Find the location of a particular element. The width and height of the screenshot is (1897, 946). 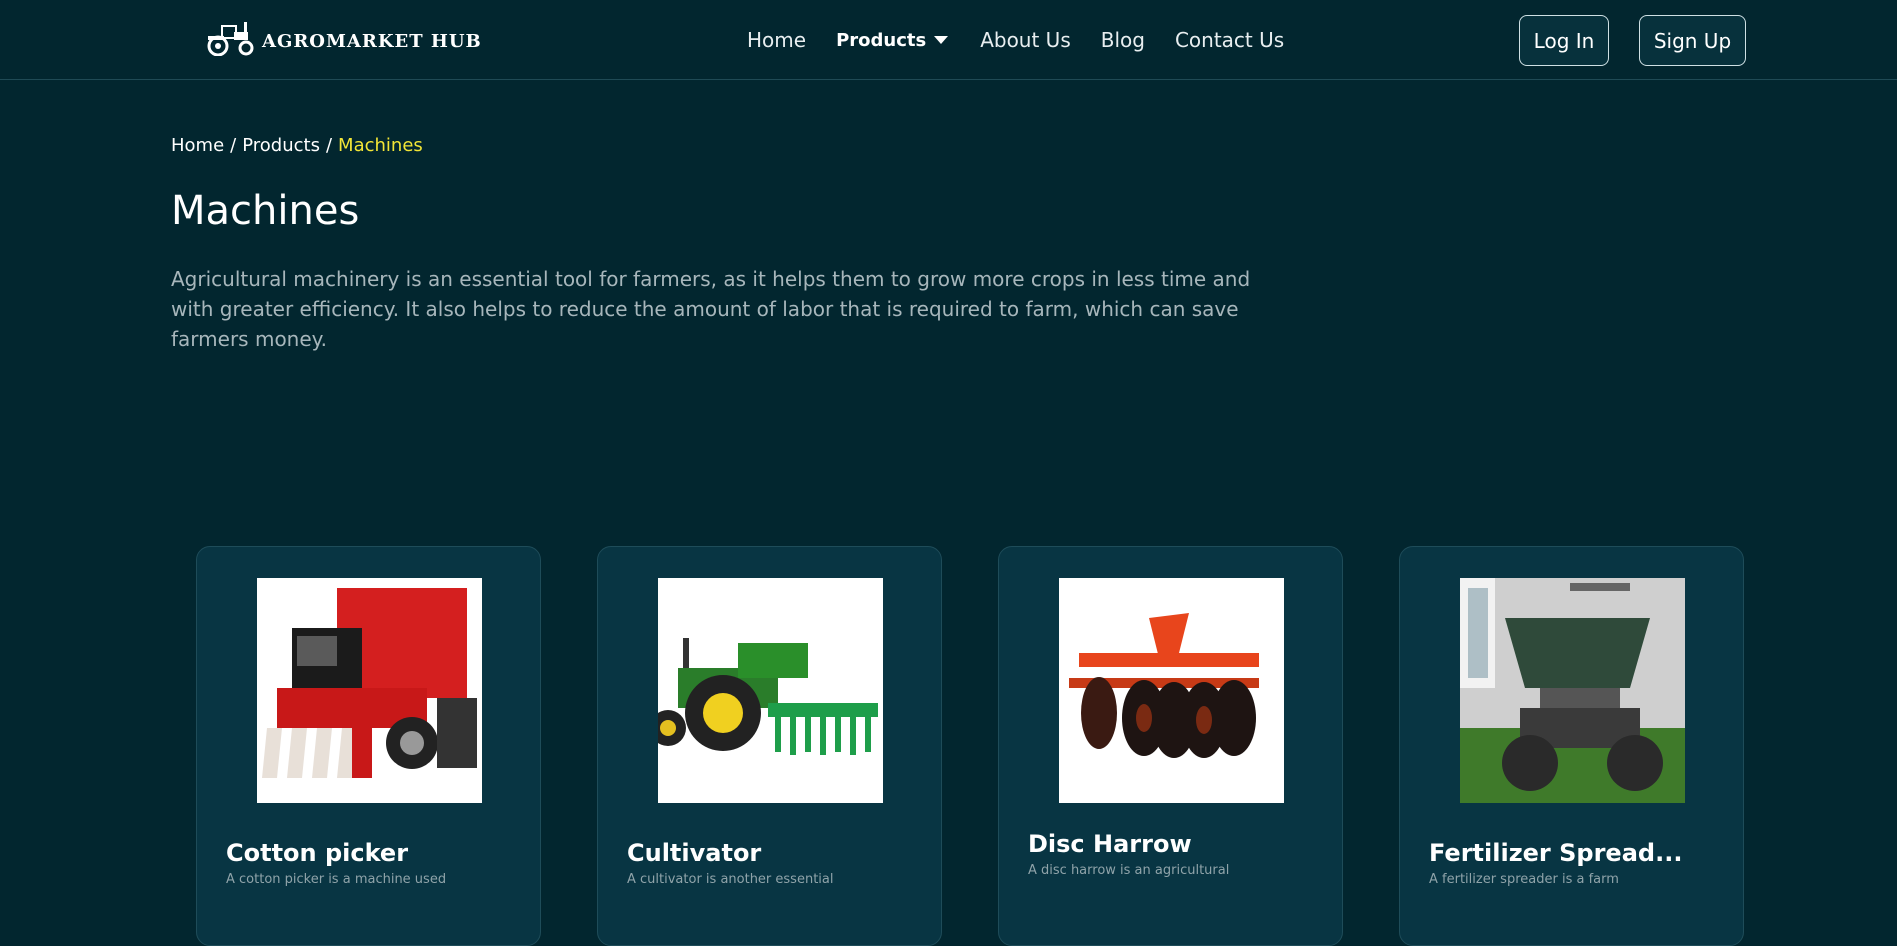

product-description: A disc harrow is an agricultural is located at coordinates (1129, 870).